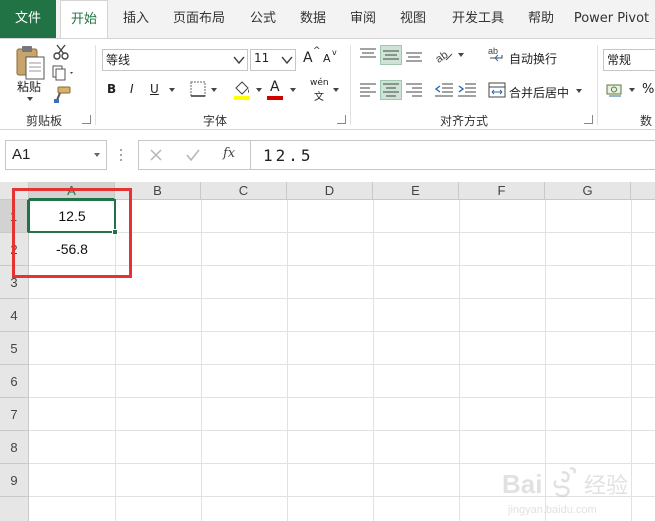 The width and height of the screenshot is (655, 521). I want to click on formula-input: 12.5, so click(452, 155).